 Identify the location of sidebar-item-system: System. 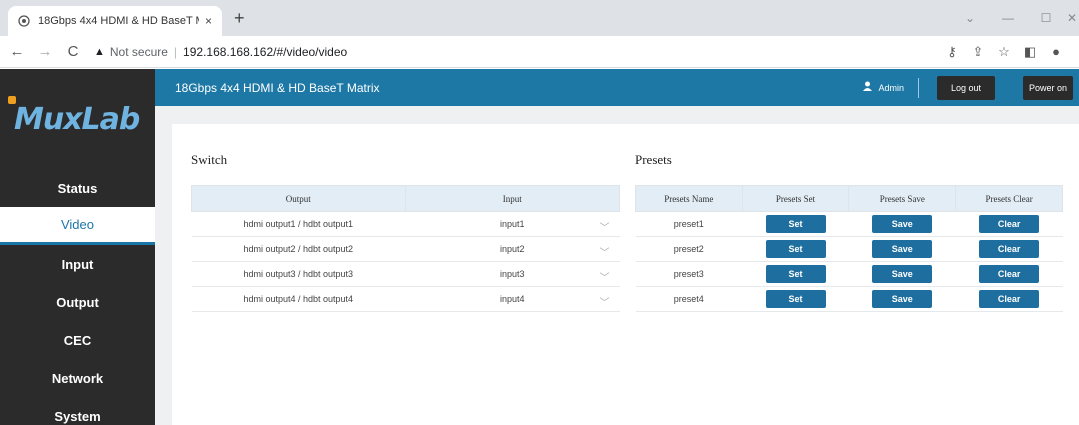
(77, 411).